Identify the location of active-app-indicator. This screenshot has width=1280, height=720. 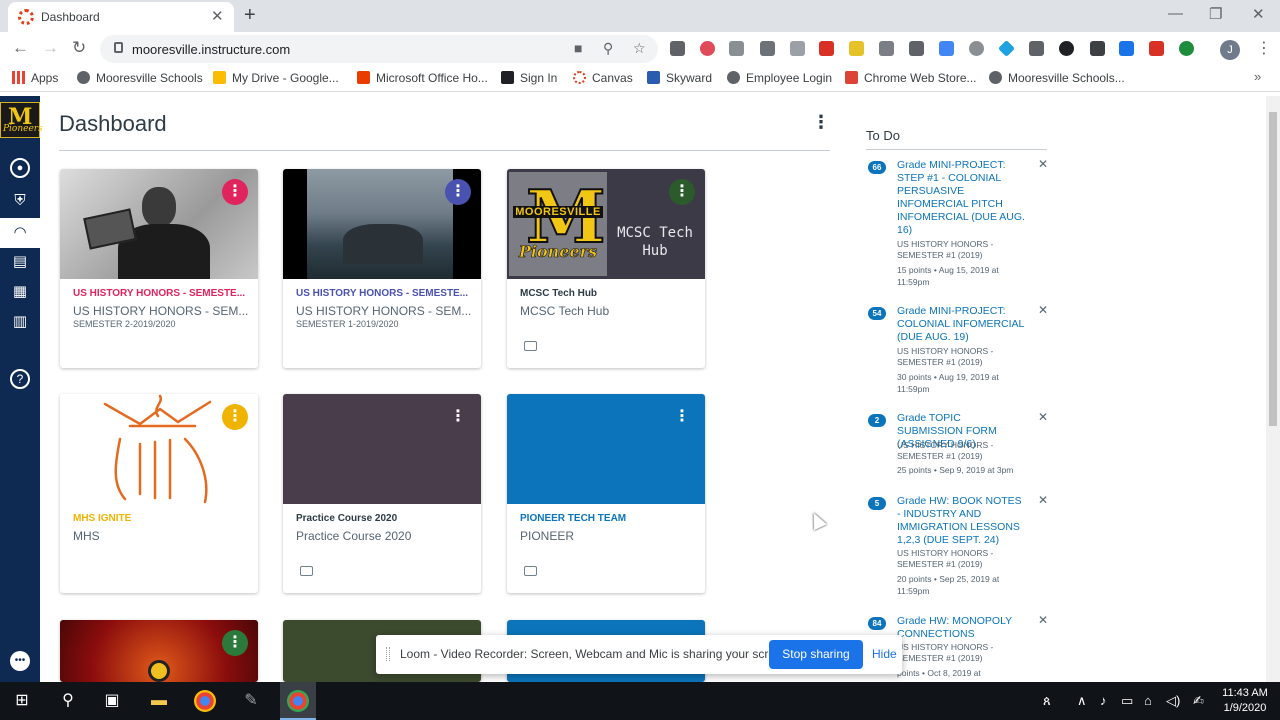
(298, 701).